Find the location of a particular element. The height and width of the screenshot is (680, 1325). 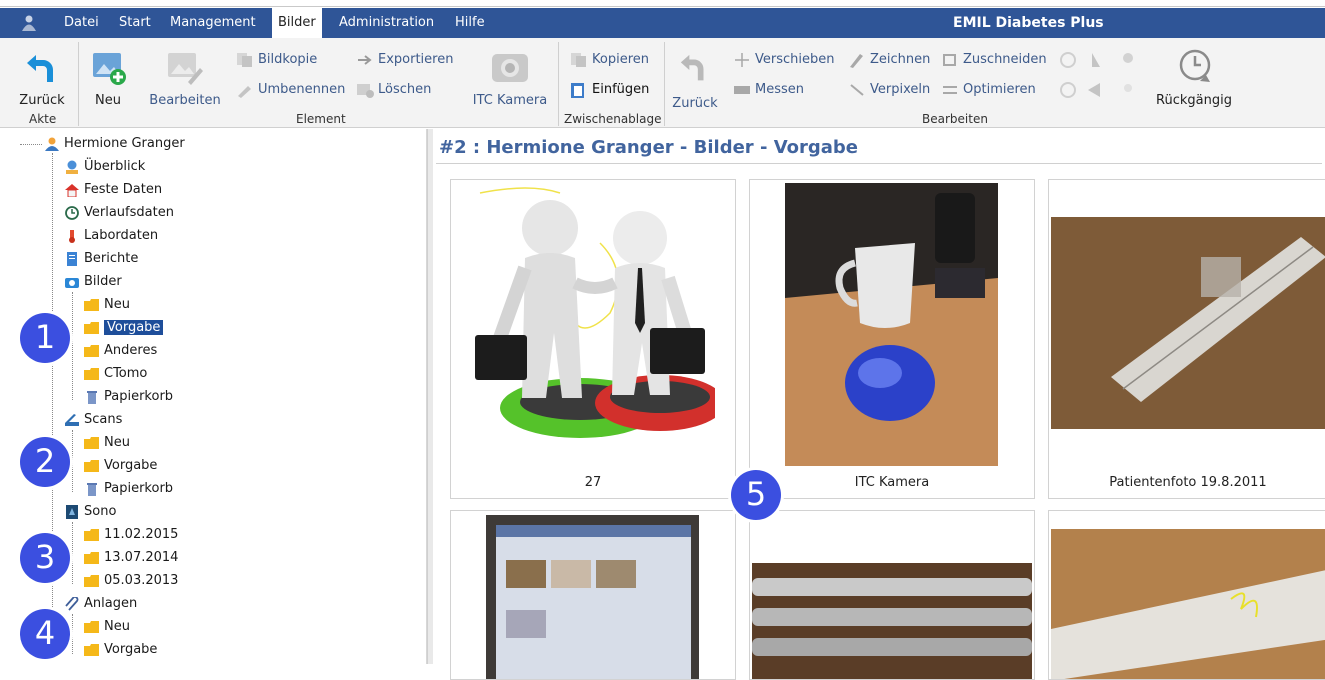

tree-history-label: Verlaufsdaten is located at coordinates (129, 212).